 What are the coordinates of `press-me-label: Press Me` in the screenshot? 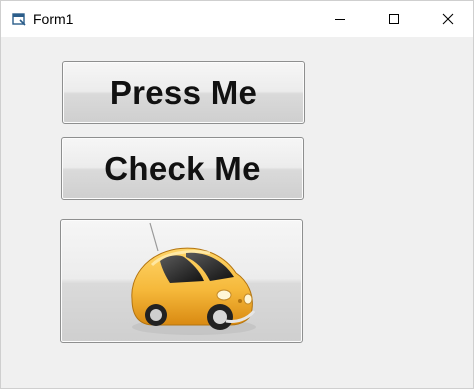 It's located at (183, 92).